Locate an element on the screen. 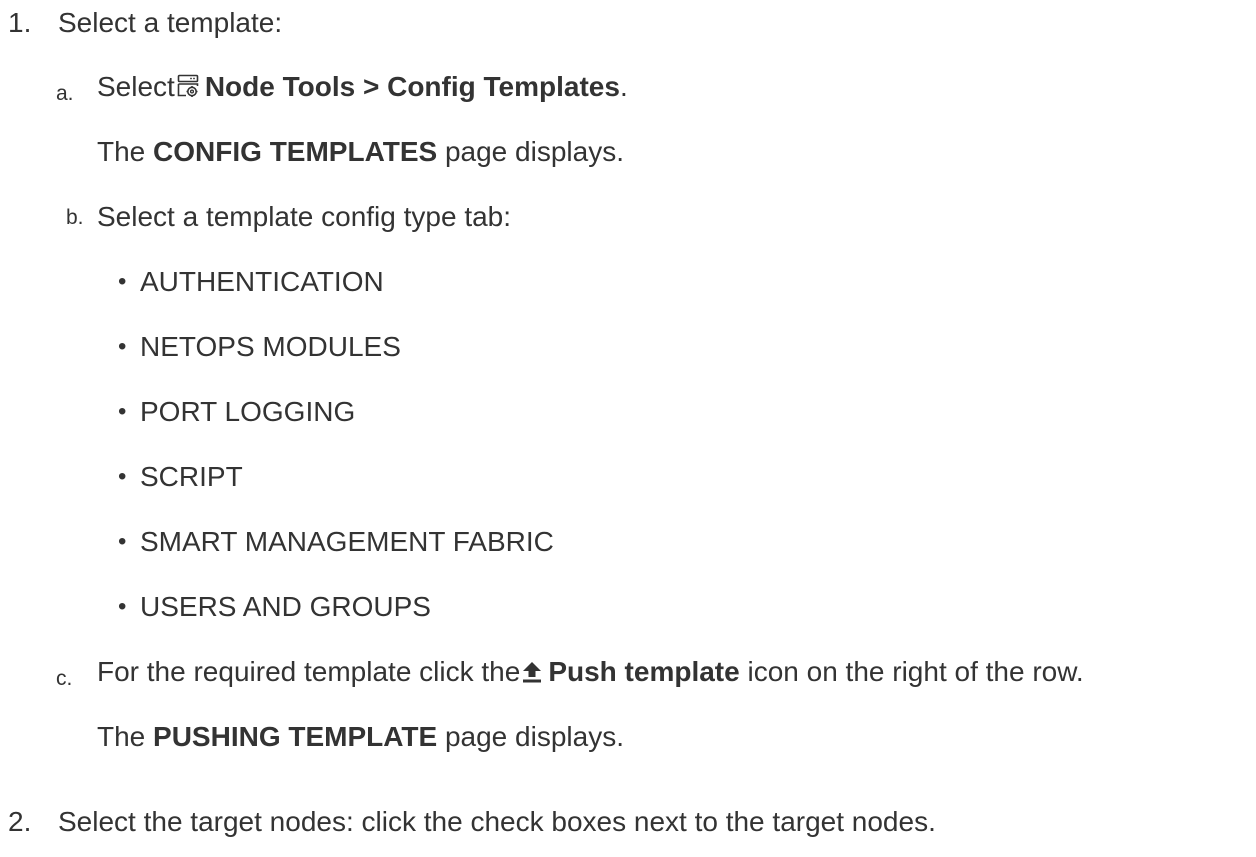 The width and height of the screenshot is (1256, 857). substep-c-marker: c. is located at coordinates (64, 678).